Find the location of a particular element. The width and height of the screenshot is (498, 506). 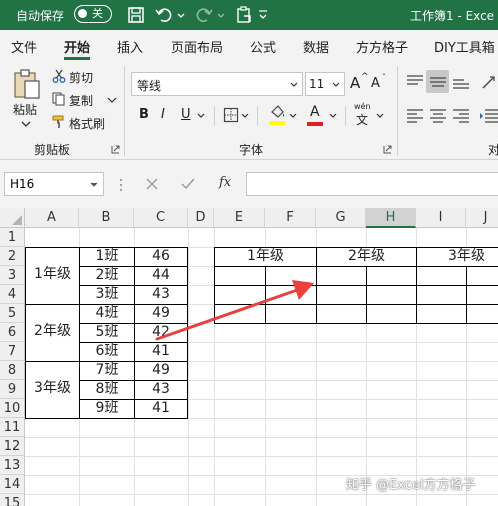

title-bar: 自动保存 关 工作簿1 - Exce is located at coordinates (249, 15).